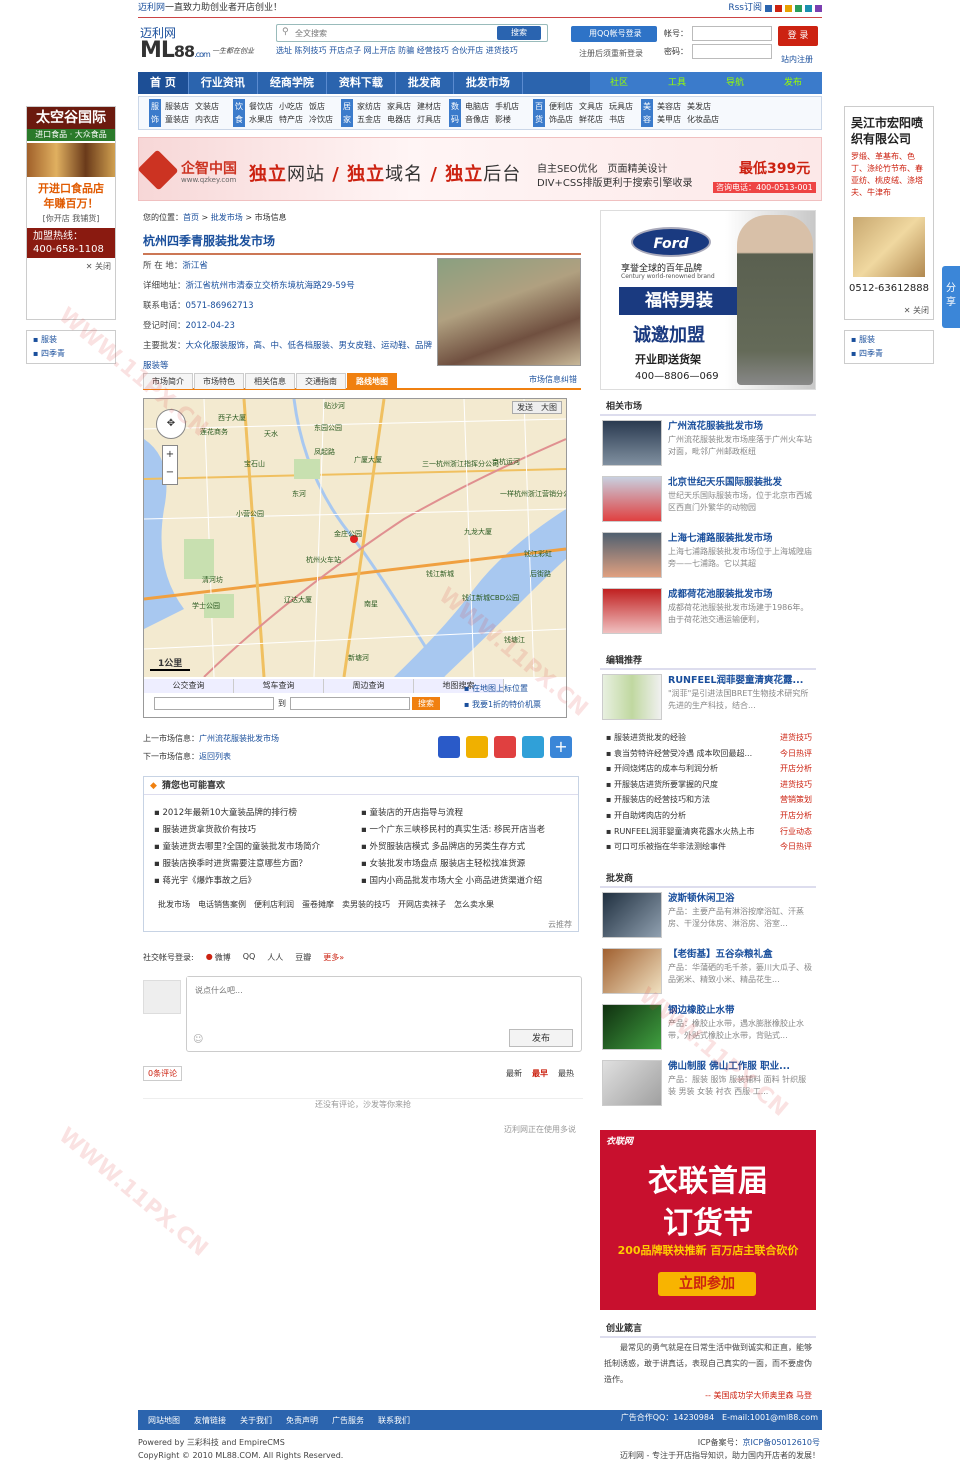 This screenshot has width=960, height=1466. I want to click on map-send-button: 发送, so click(525, 407).